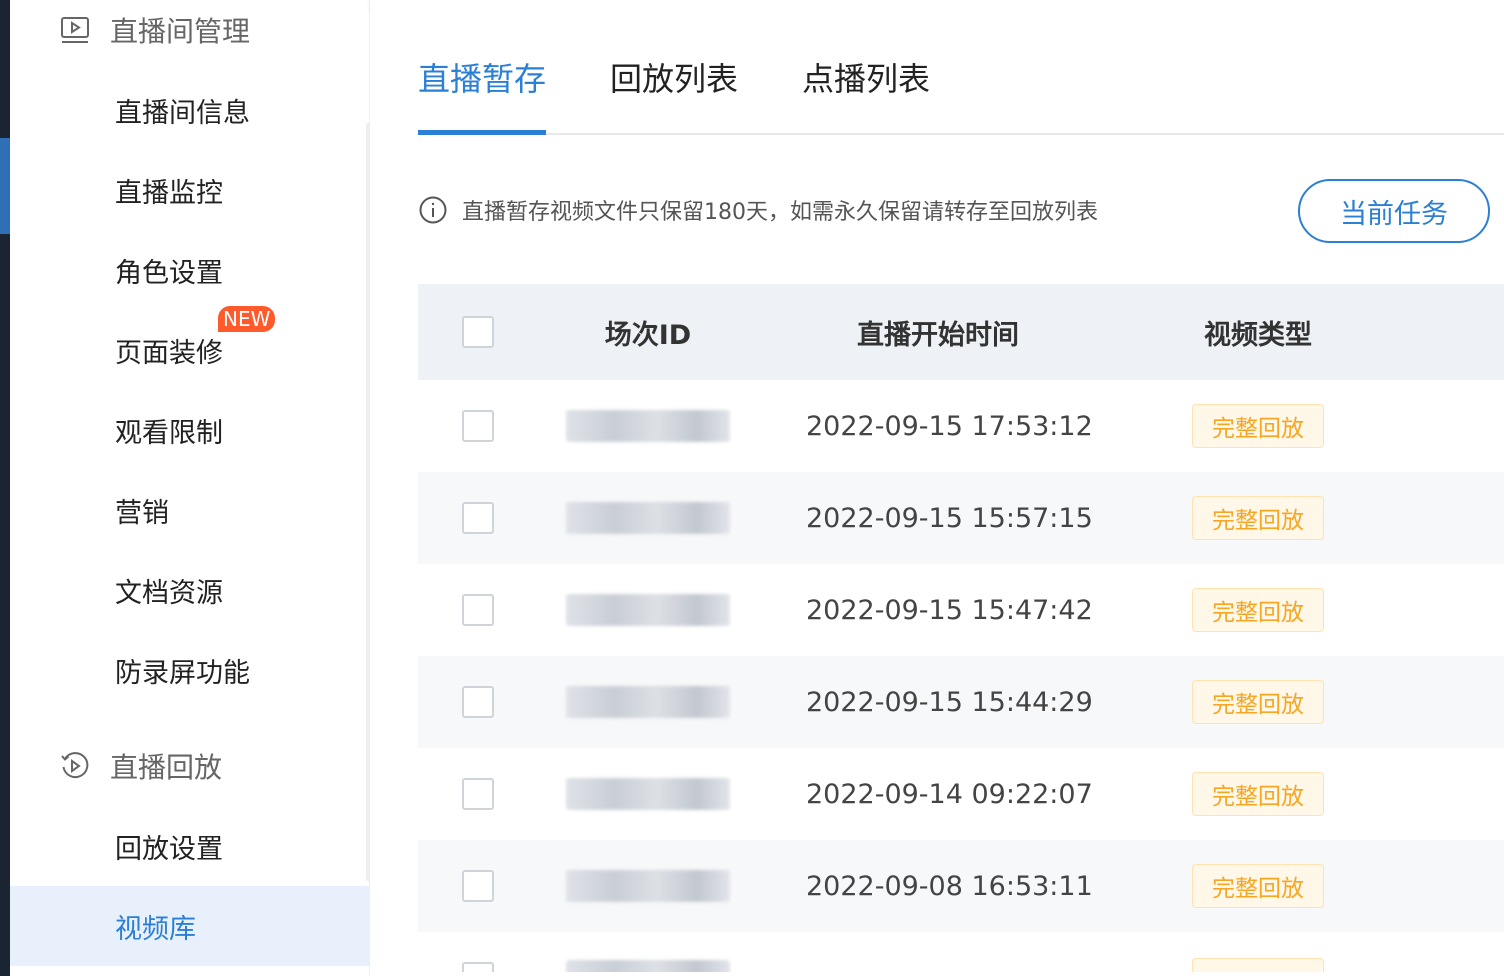  Describe the element at coordinates (182, 113) in the screenshot. I see `sidebar-item-label: 直播间信息` at that location.